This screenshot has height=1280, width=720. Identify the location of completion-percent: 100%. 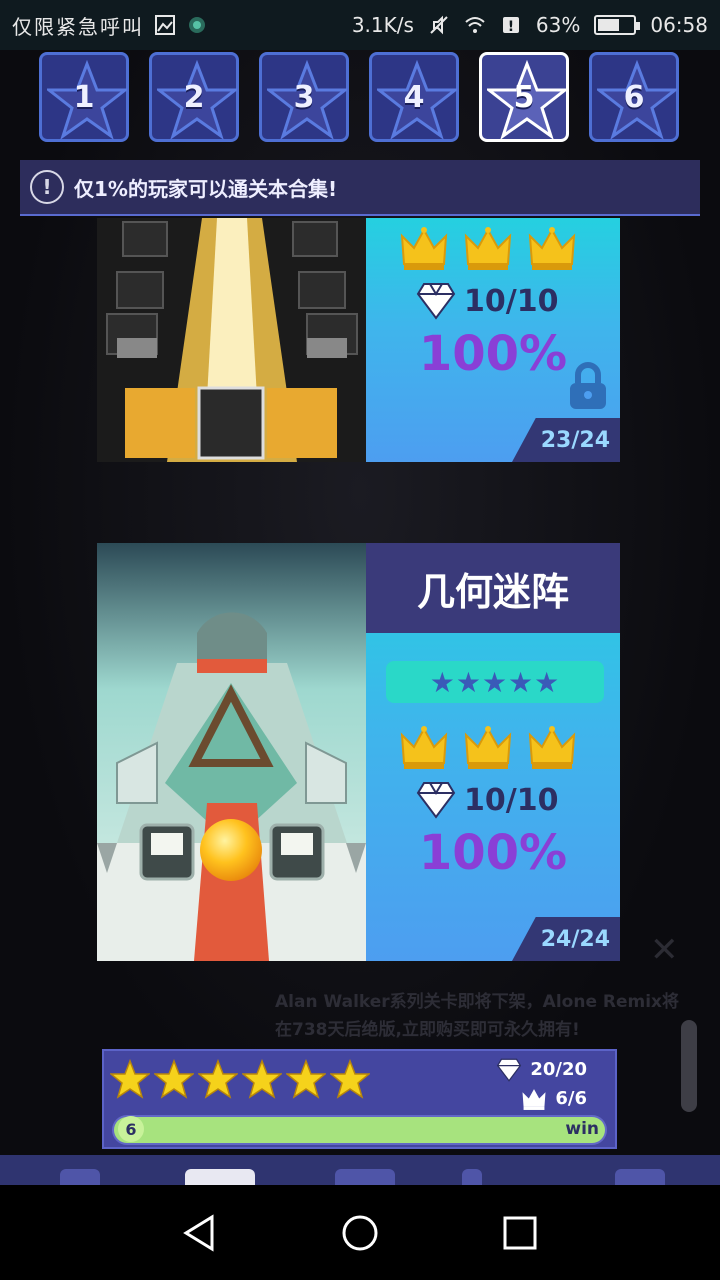
(493, 853).